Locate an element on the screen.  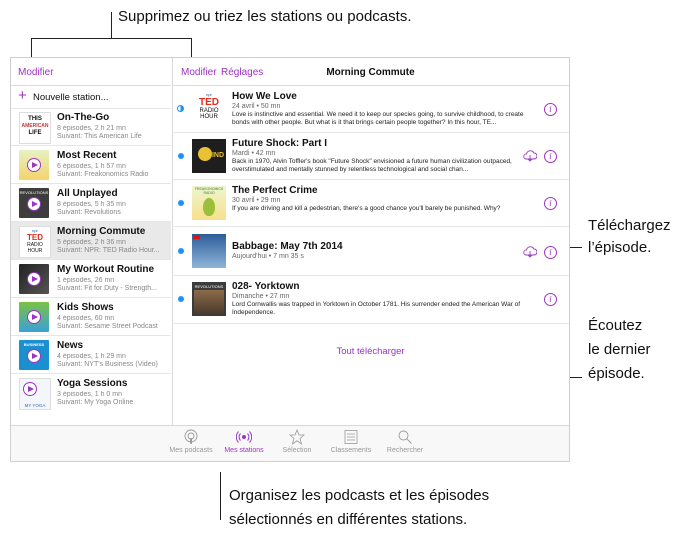
artwork-text: TED is located at coordinates (209, 102).